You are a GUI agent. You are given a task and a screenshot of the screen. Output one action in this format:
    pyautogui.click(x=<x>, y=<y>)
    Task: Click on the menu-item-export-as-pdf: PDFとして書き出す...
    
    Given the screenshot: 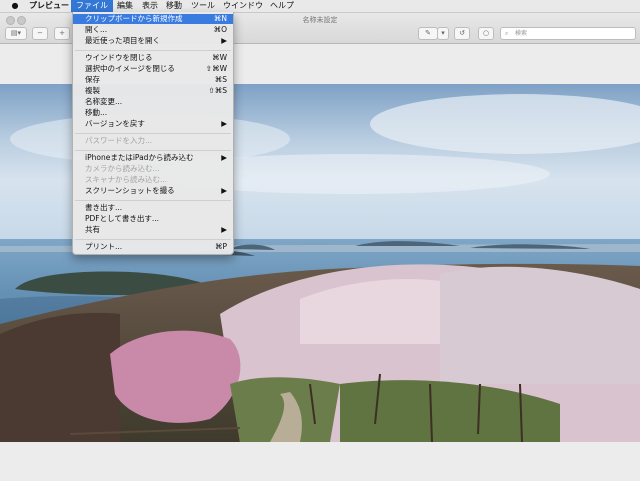 What is the action you would take?
    pyautogui.click(x=153, y=219)
    